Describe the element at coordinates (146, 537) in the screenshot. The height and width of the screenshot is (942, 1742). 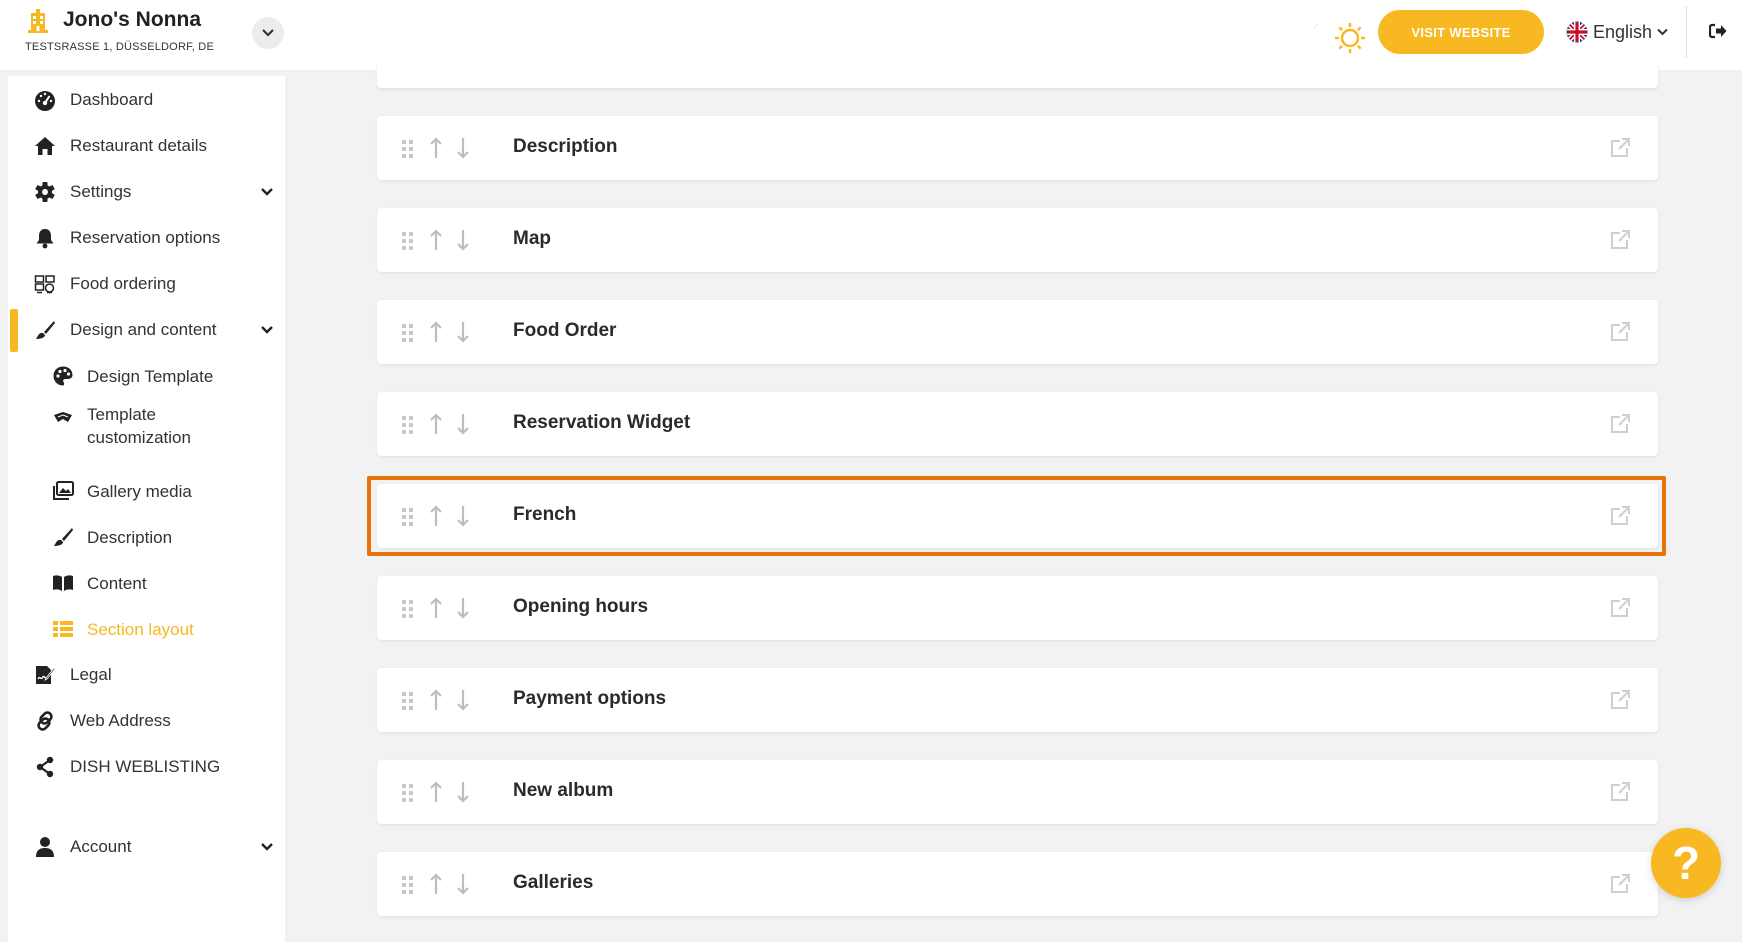
I see `sidebar-item-description: Description` at that location.